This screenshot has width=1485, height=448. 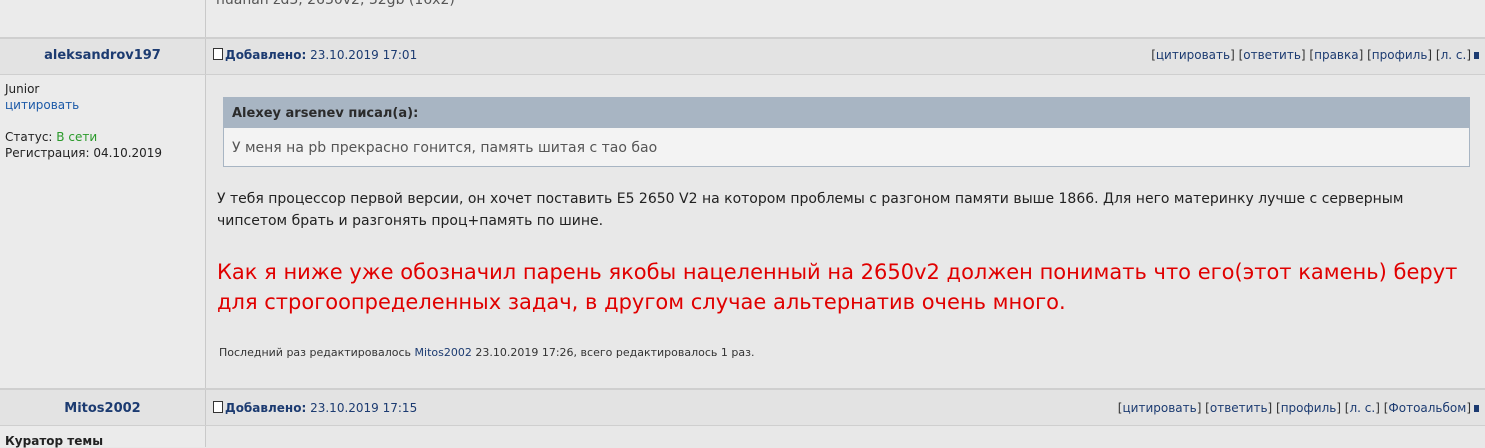 What do you see at coordinates (103, 18) in the screenshot?
I see `previous-post-sidebar` at bounding box center [103, 18].